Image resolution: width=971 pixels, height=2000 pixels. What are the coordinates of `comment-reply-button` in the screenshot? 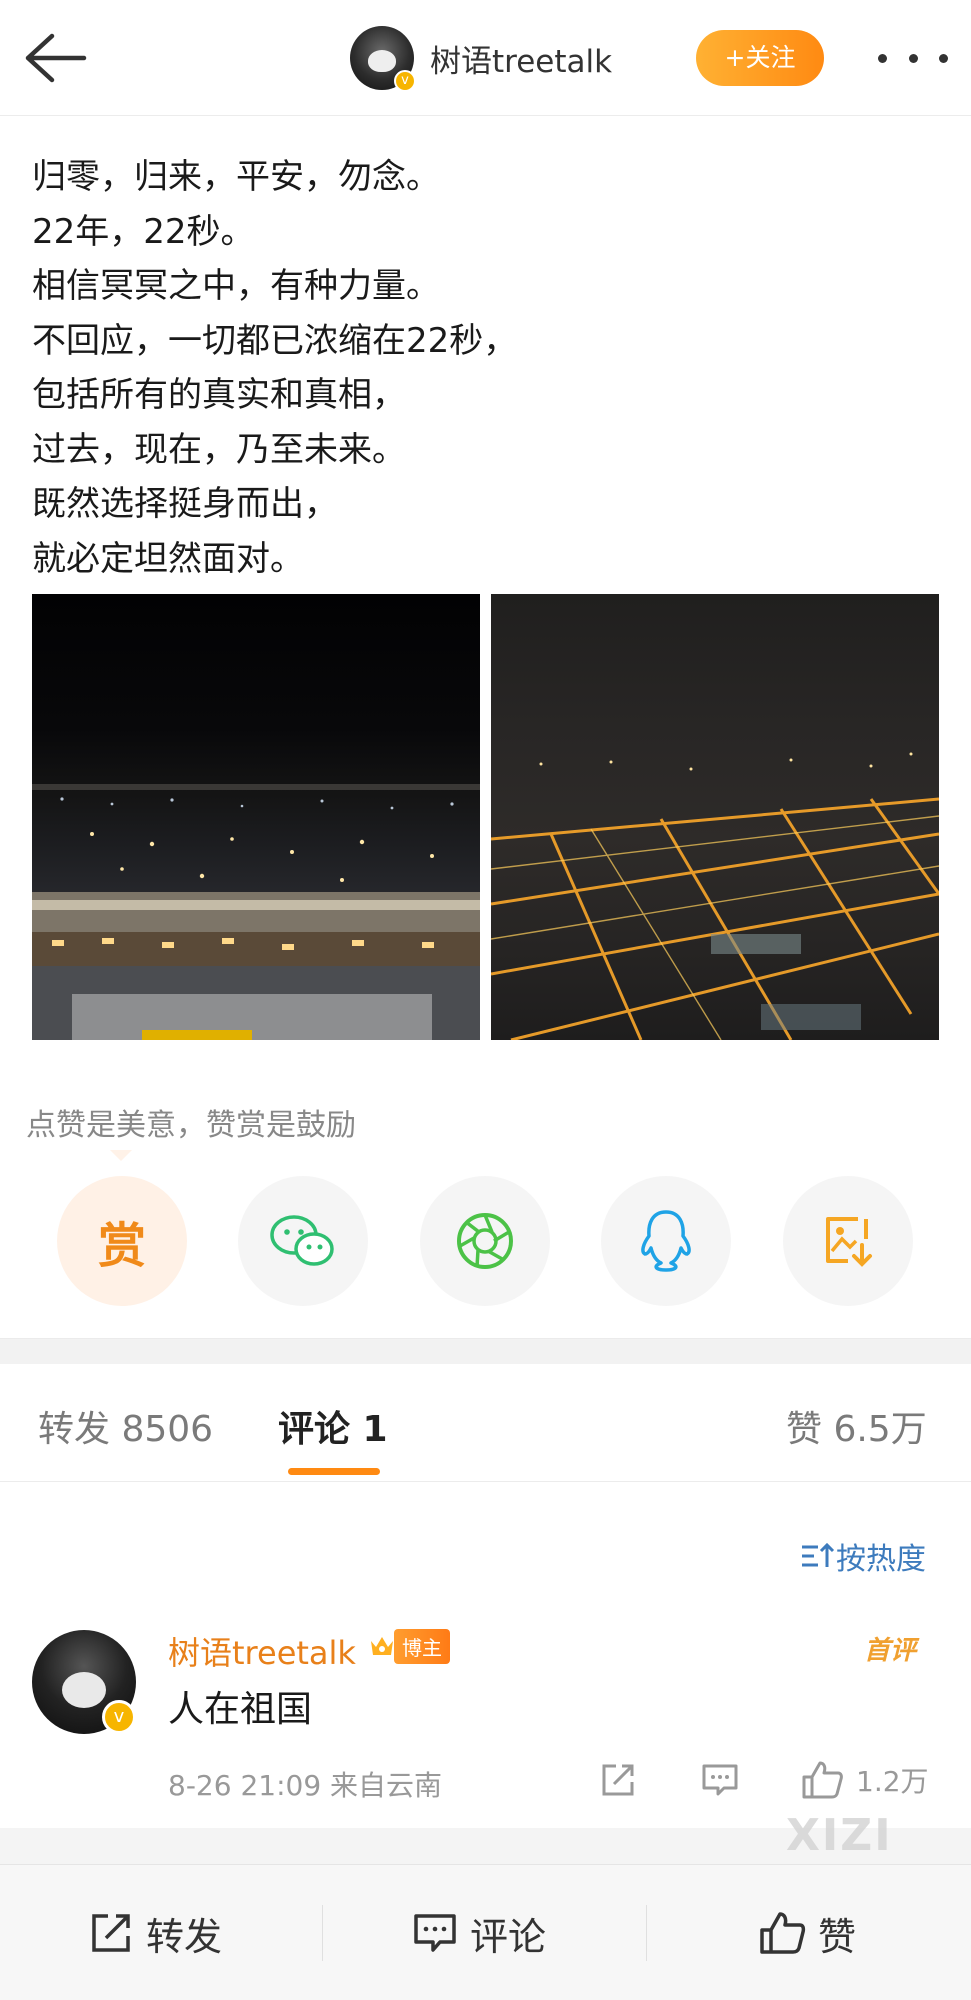 It's located at (720, 1780).